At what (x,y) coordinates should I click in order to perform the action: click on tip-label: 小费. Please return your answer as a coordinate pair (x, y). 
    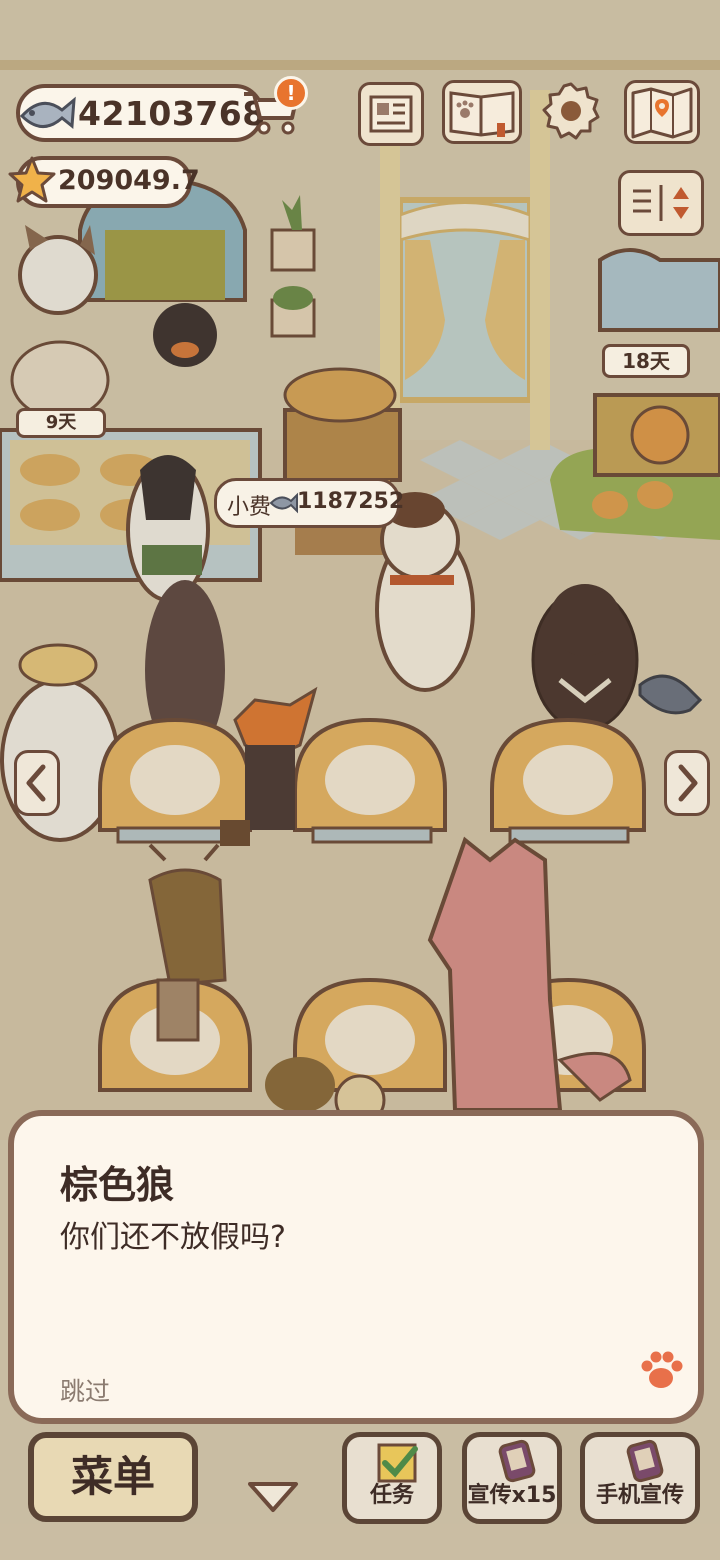
    Looking at the image, I should click on (249, 507).